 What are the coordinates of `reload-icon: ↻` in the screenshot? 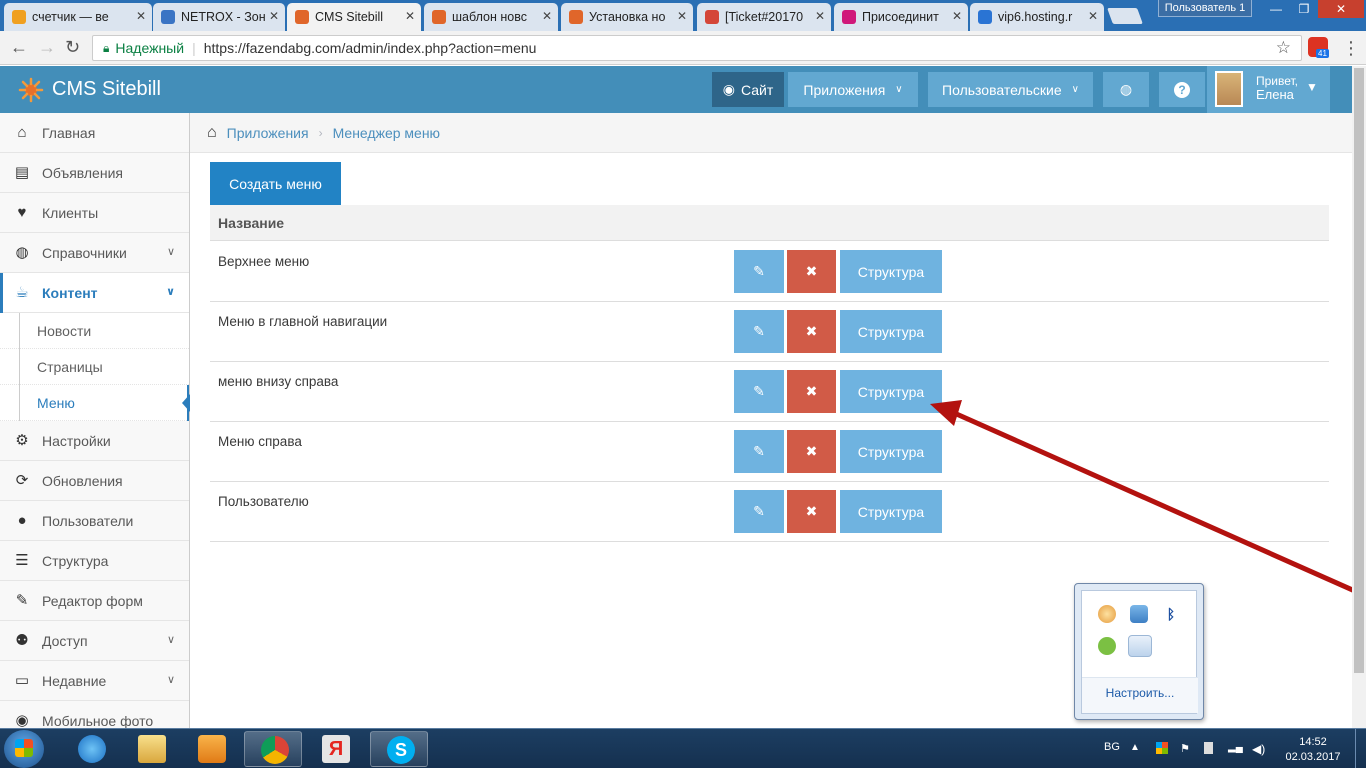 It's located at (72, 47).